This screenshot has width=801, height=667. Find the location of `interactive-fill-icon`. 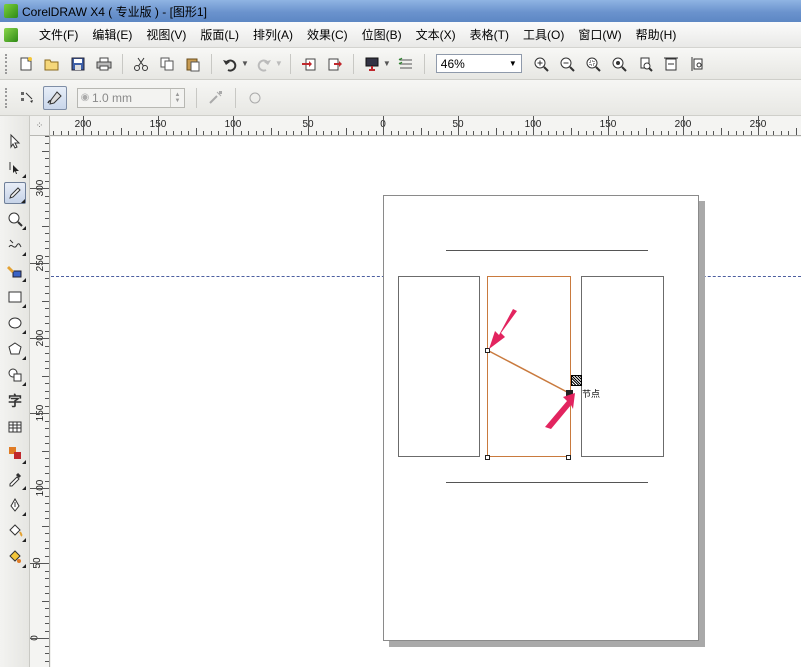

interactive-fill-icon is located at coordinates (15, 557).